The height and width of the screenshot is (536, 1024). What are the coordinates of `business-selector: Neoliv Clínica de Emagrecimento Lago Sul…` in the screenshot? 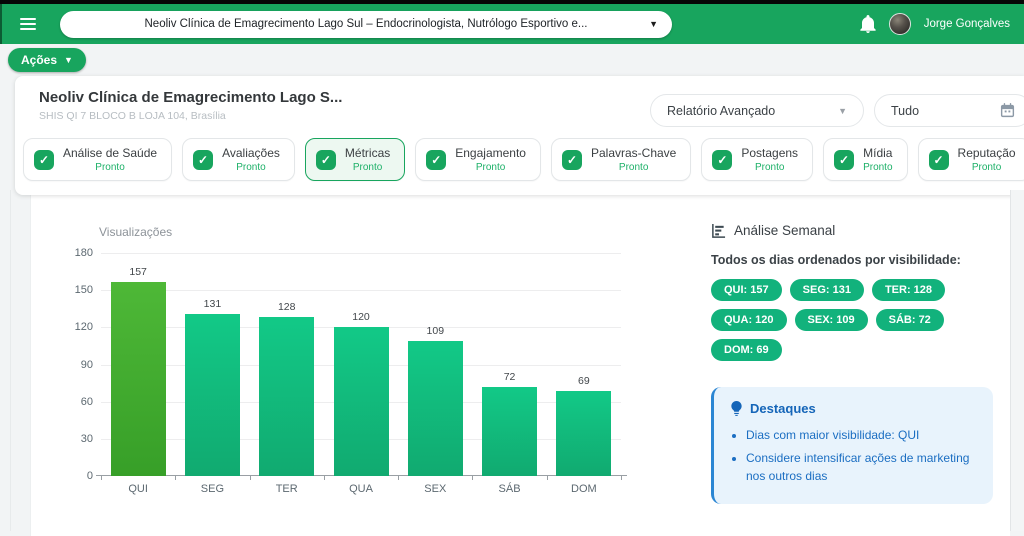 It's located at (366, 24).